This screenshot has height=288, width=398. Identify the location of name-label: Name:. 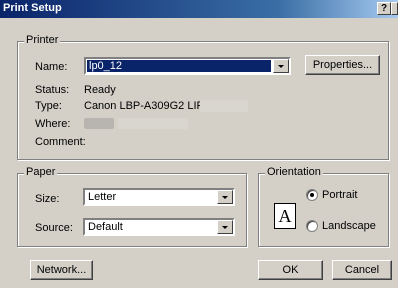
(51, 67).